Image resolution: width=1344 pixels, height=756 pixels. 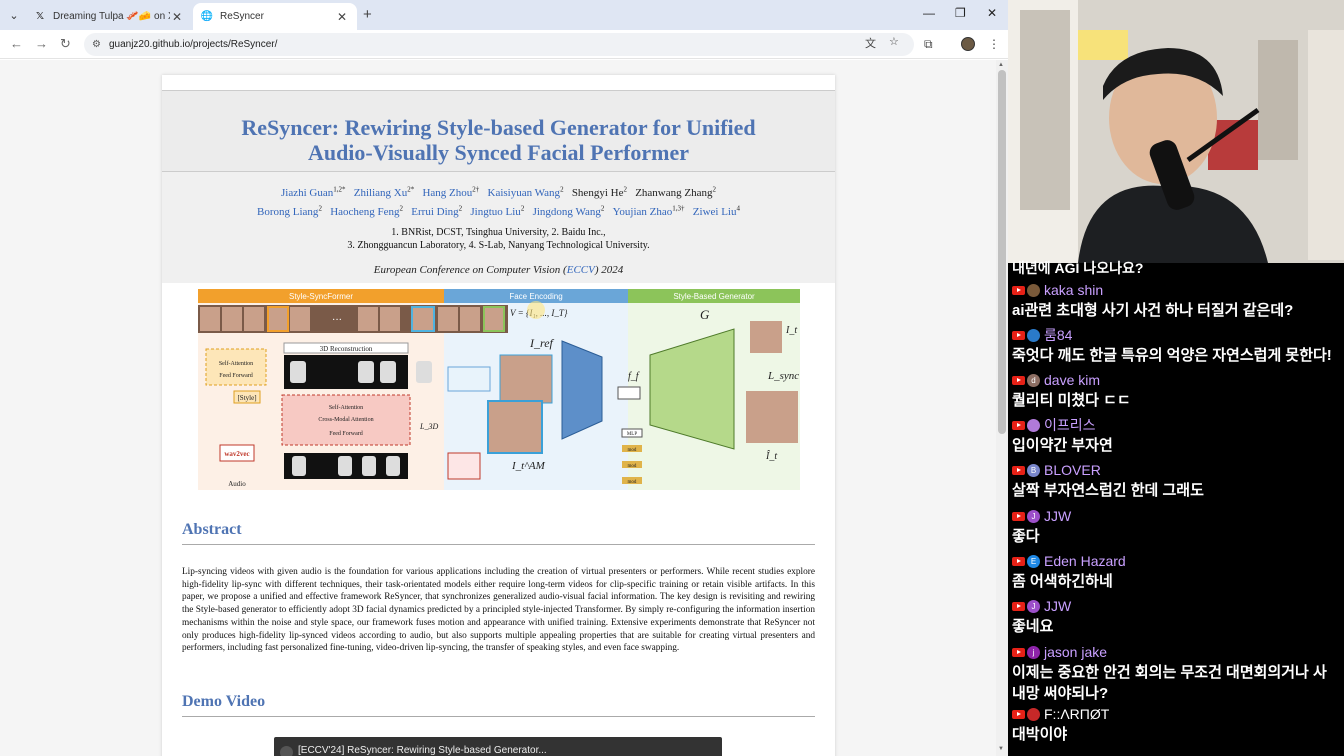 I want to click on author-name: Hang Zhou, so click(x=447, y=192).